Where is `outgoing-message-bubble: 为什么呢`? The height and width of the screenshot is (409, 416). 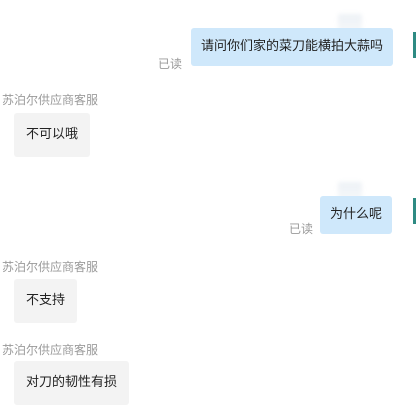
outgoing-message-bubble: 为什么呢 is located at coordinates (356, 215).